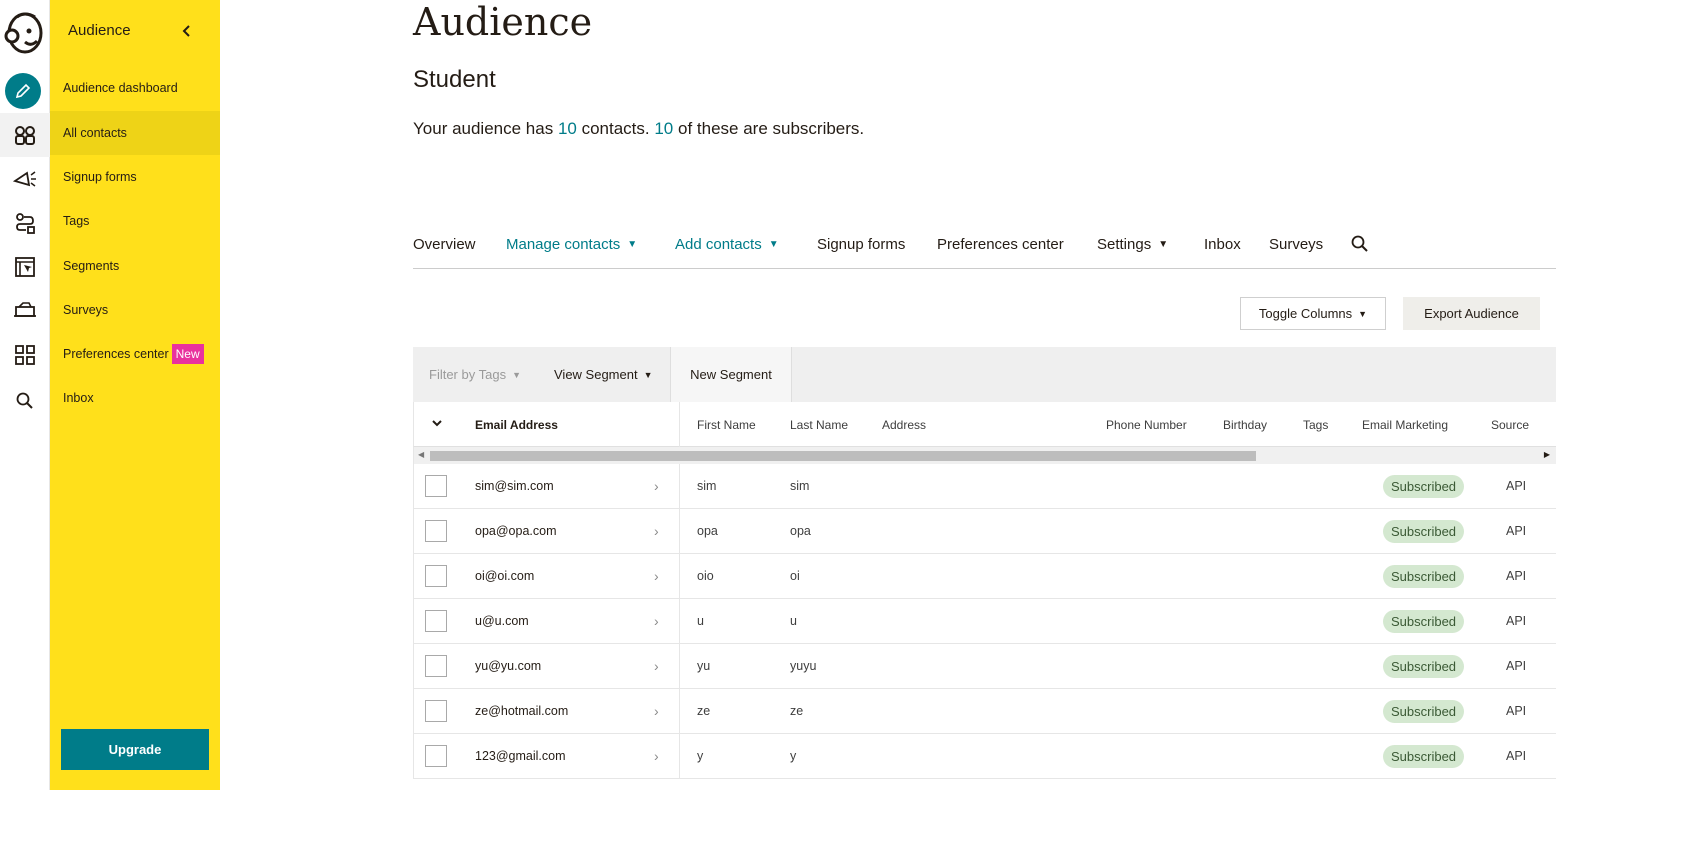 This screenshot has width=1701, height=857. What do you see at coordinates (135, 749) in the screenshot?
I see `upgrade-button: Upgrade` at bounding box center [135, 749].